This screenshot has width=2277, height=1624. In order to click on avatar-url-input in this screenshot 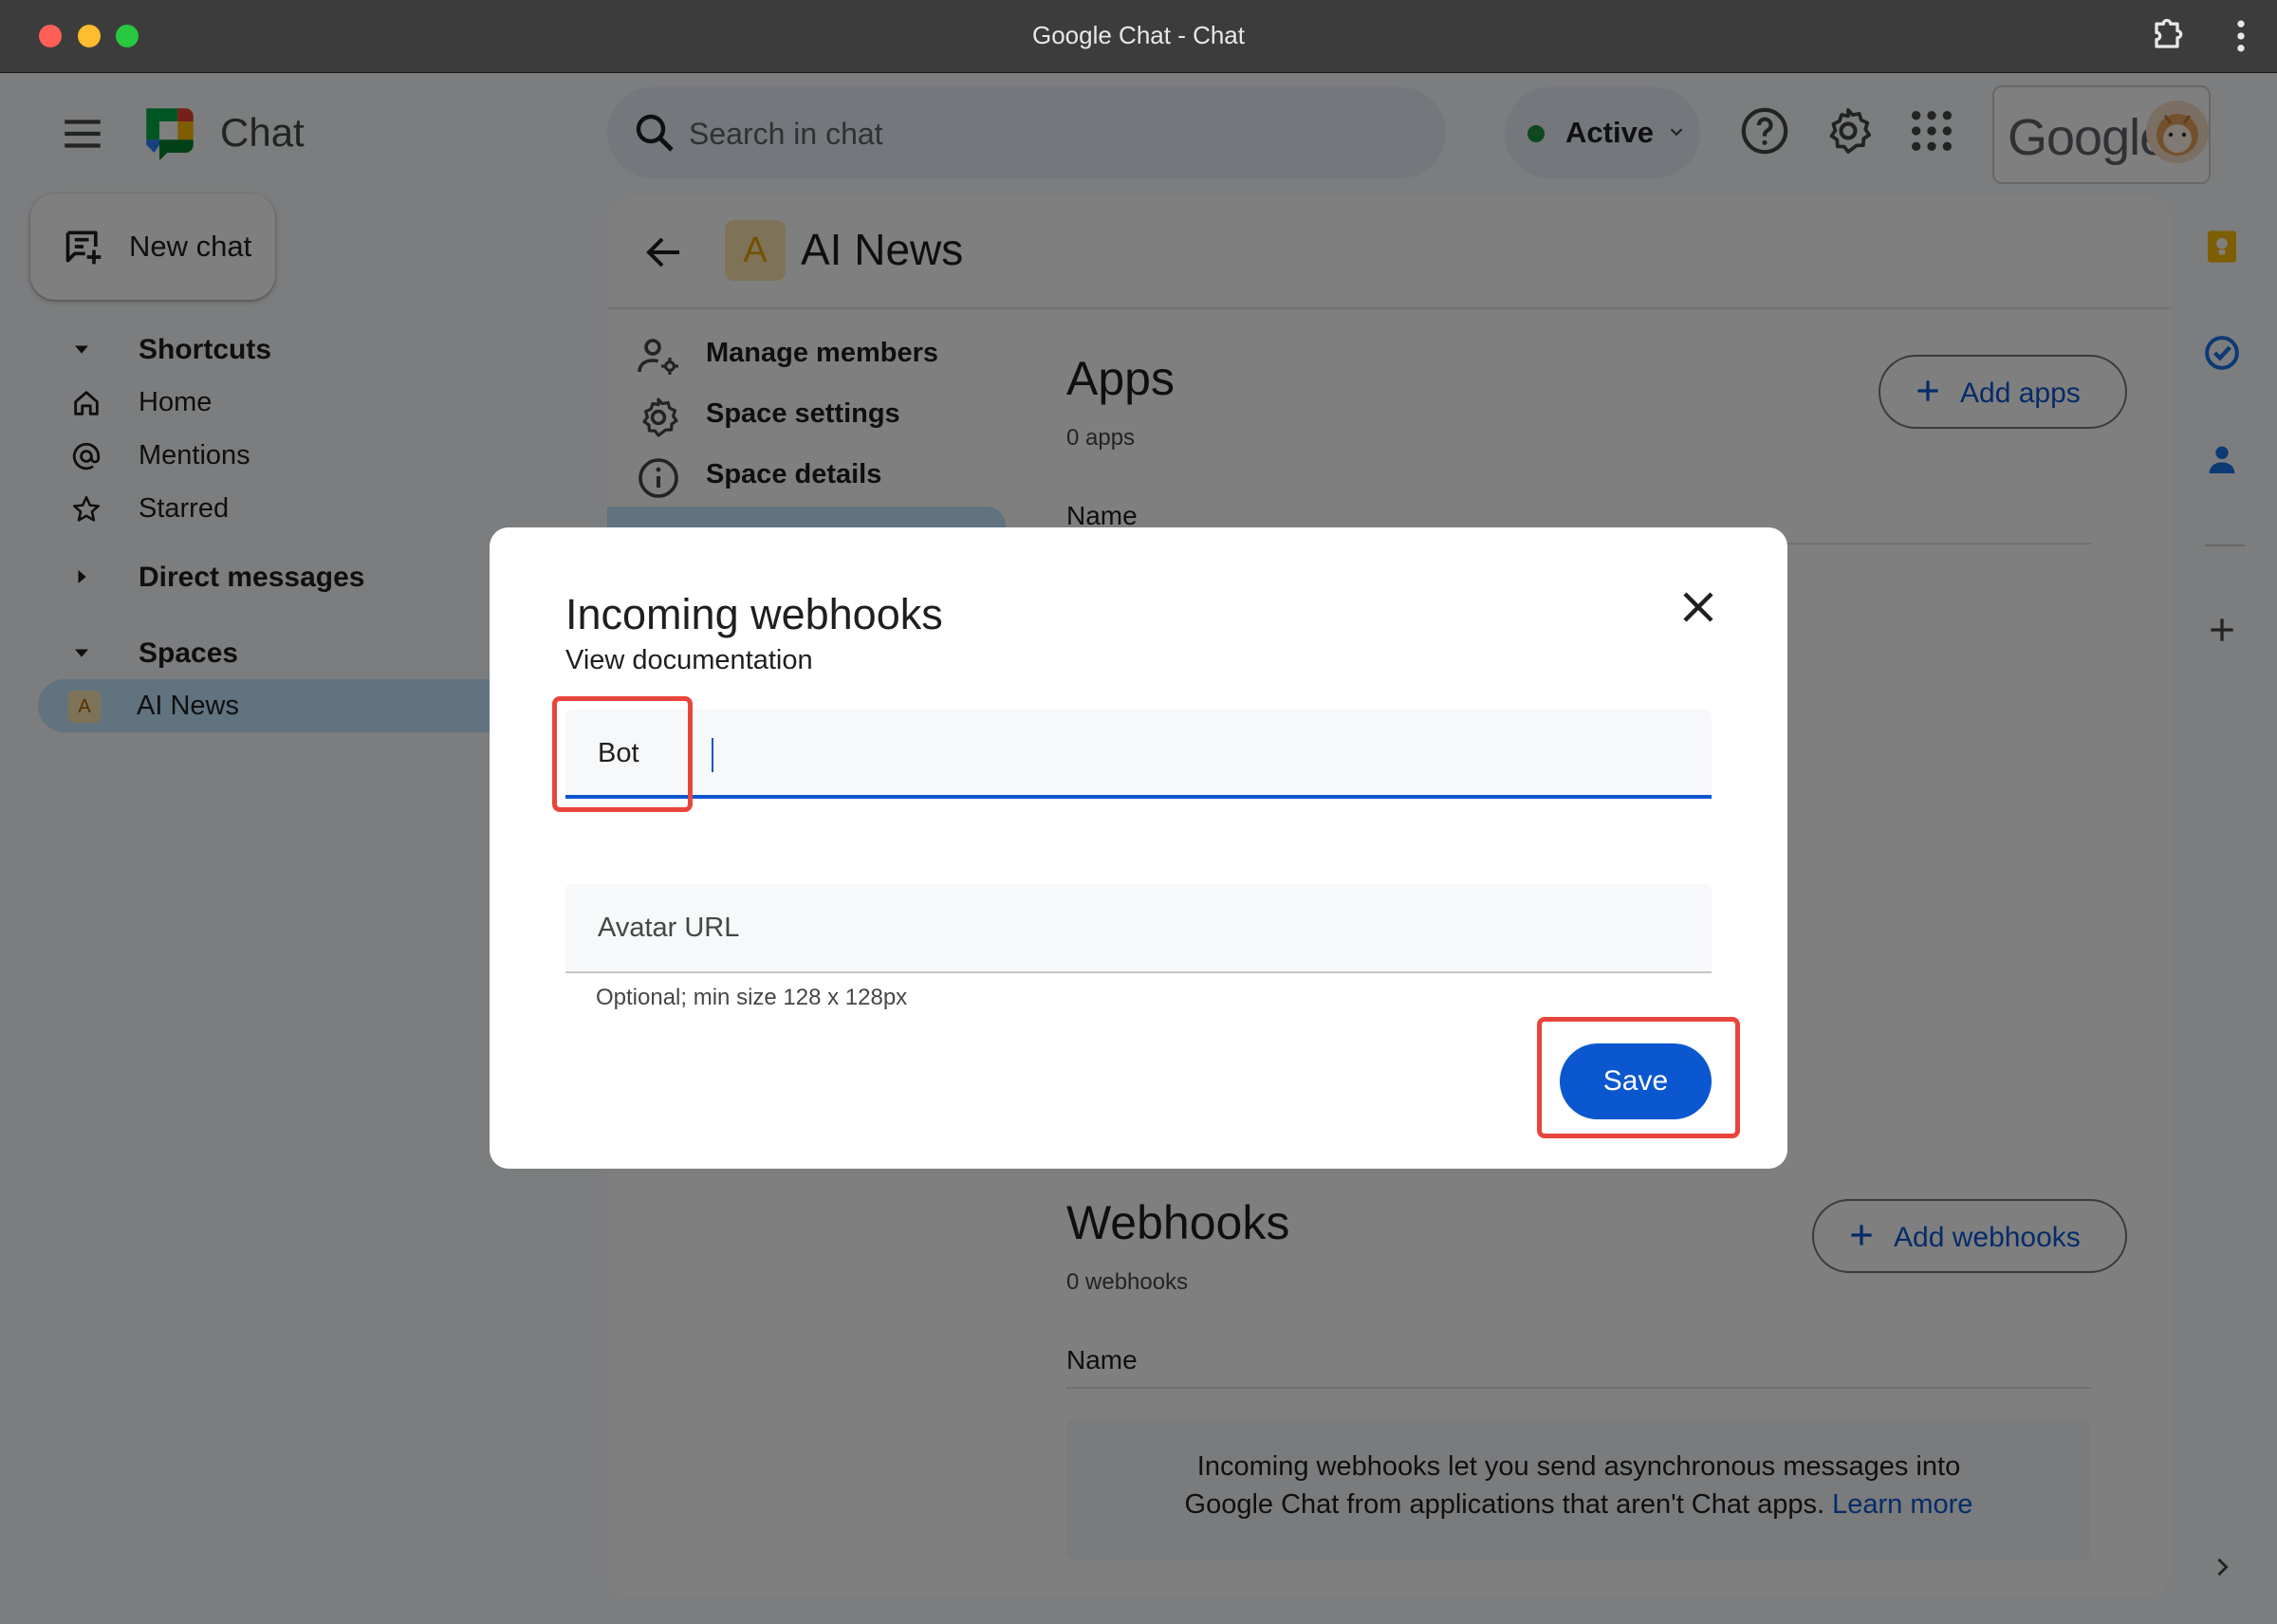, I will do `click(1138, 928)`.